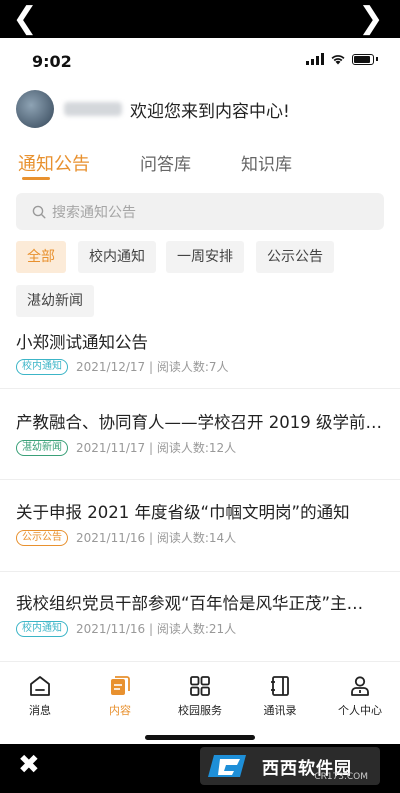 The image size is (400, 793). What do you see at coordinates (36, 178) in the screenshot?
I see `active-tab-indicator` at bounding box center [36, 178].